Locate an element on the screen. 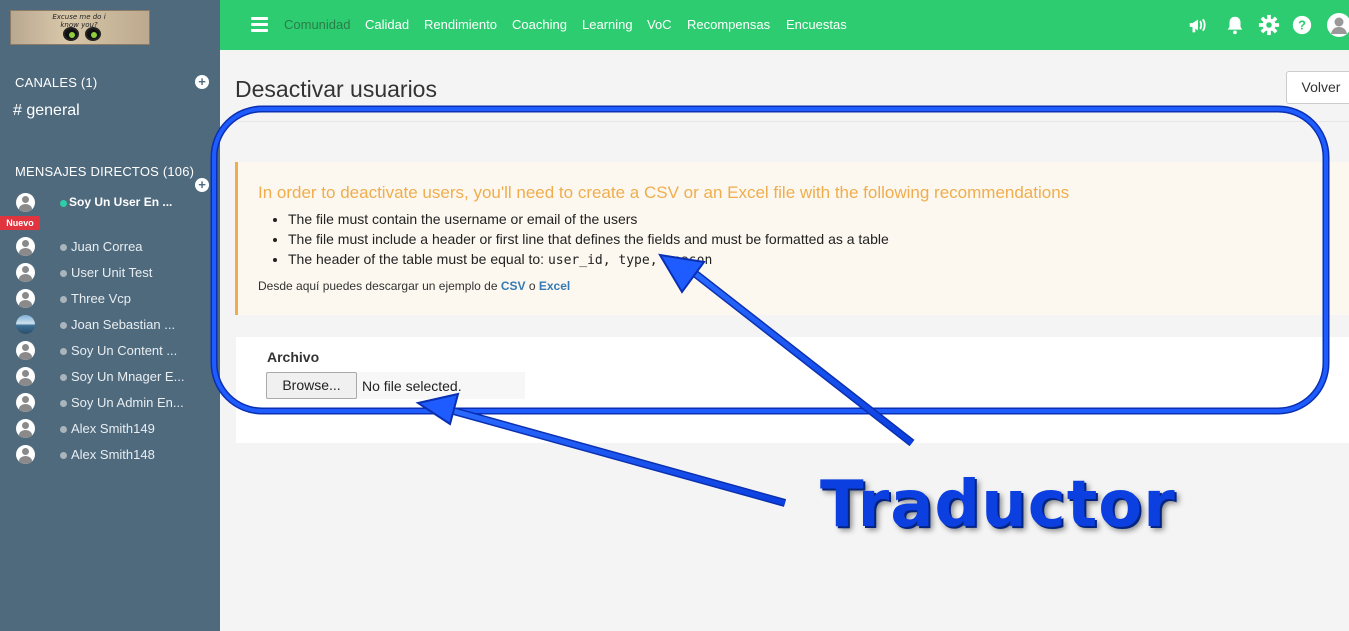 The height and width of the screenshot is (631, 1349). dm-label: User Unit Test is located at coordinates (112, 272).